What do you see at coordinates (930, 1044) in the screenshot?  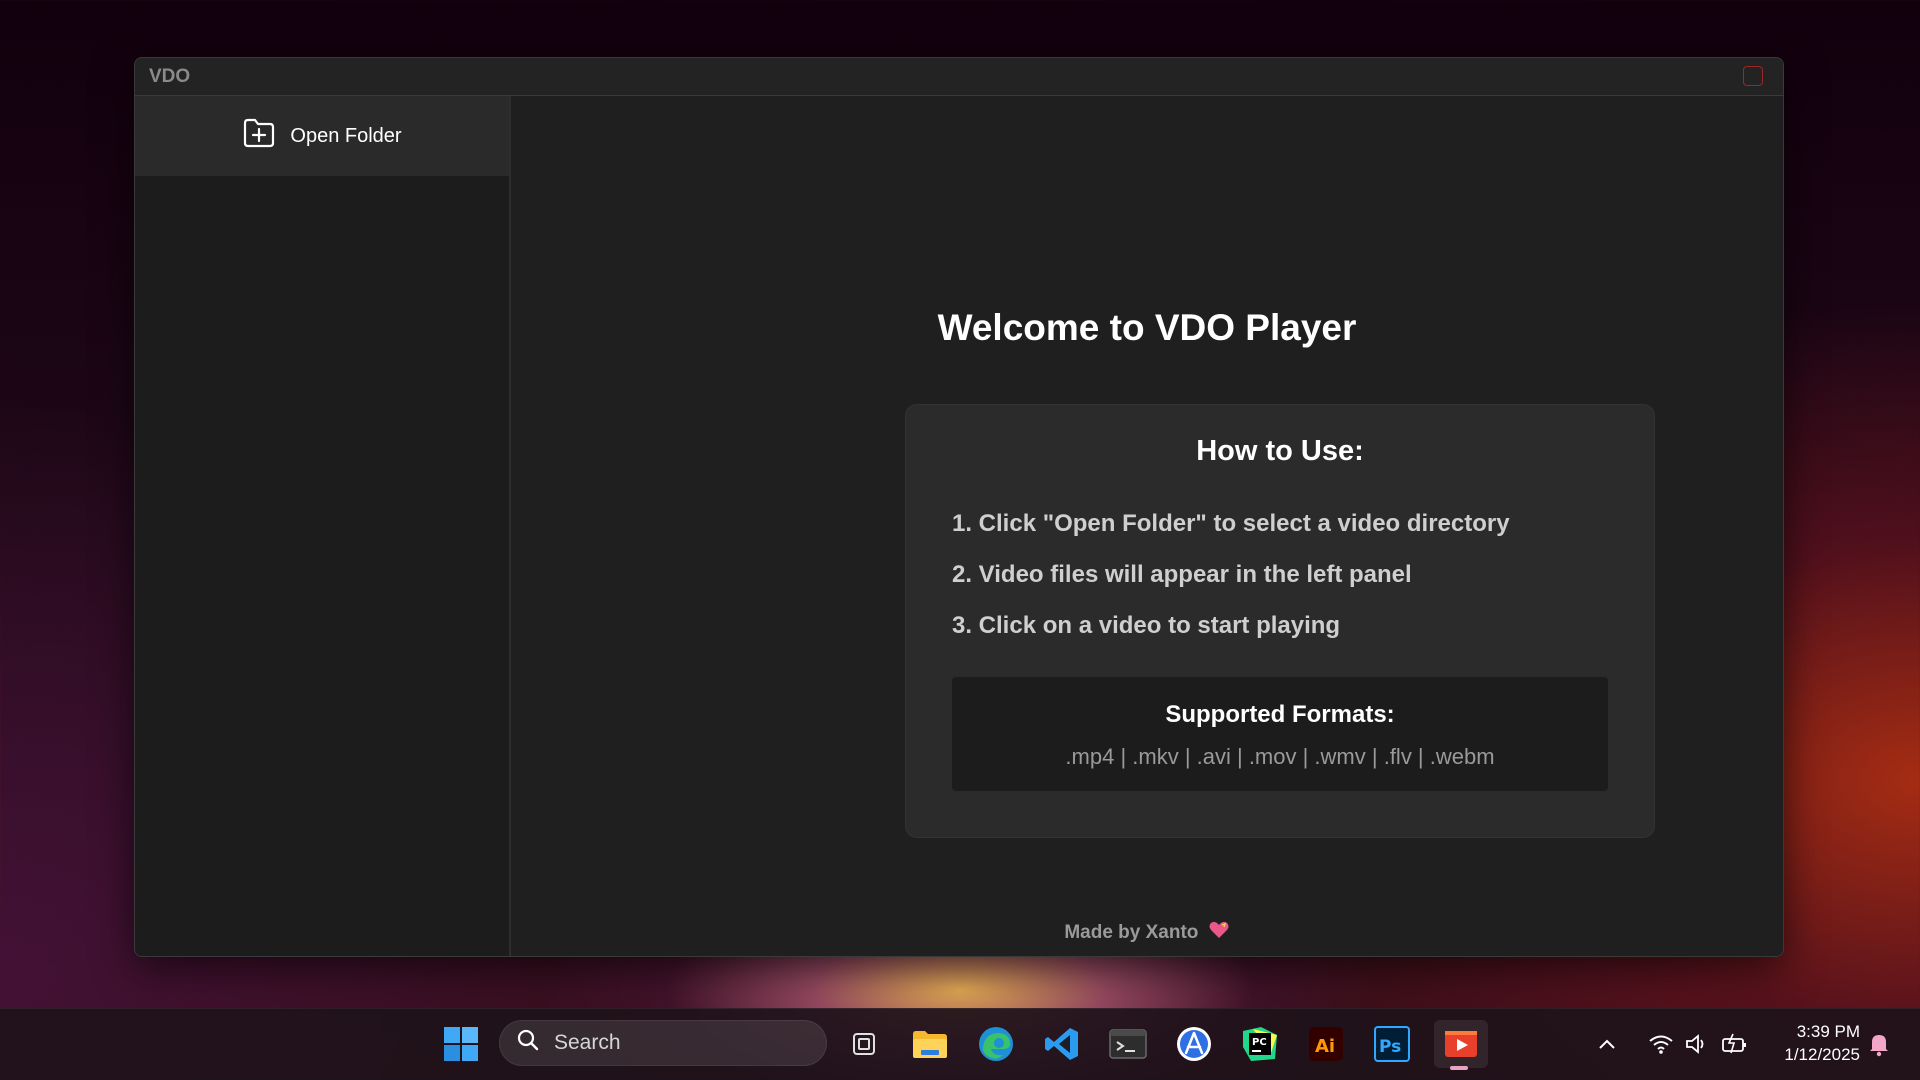 I see `file-explorer-icon` at bounding box center [930, 1044].